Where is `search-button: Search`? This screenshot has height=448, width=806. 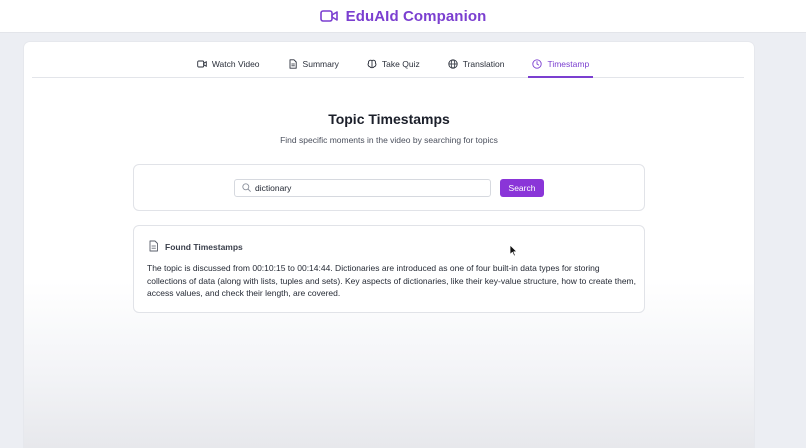
search-button: Search is located at coordinates (522, 188).